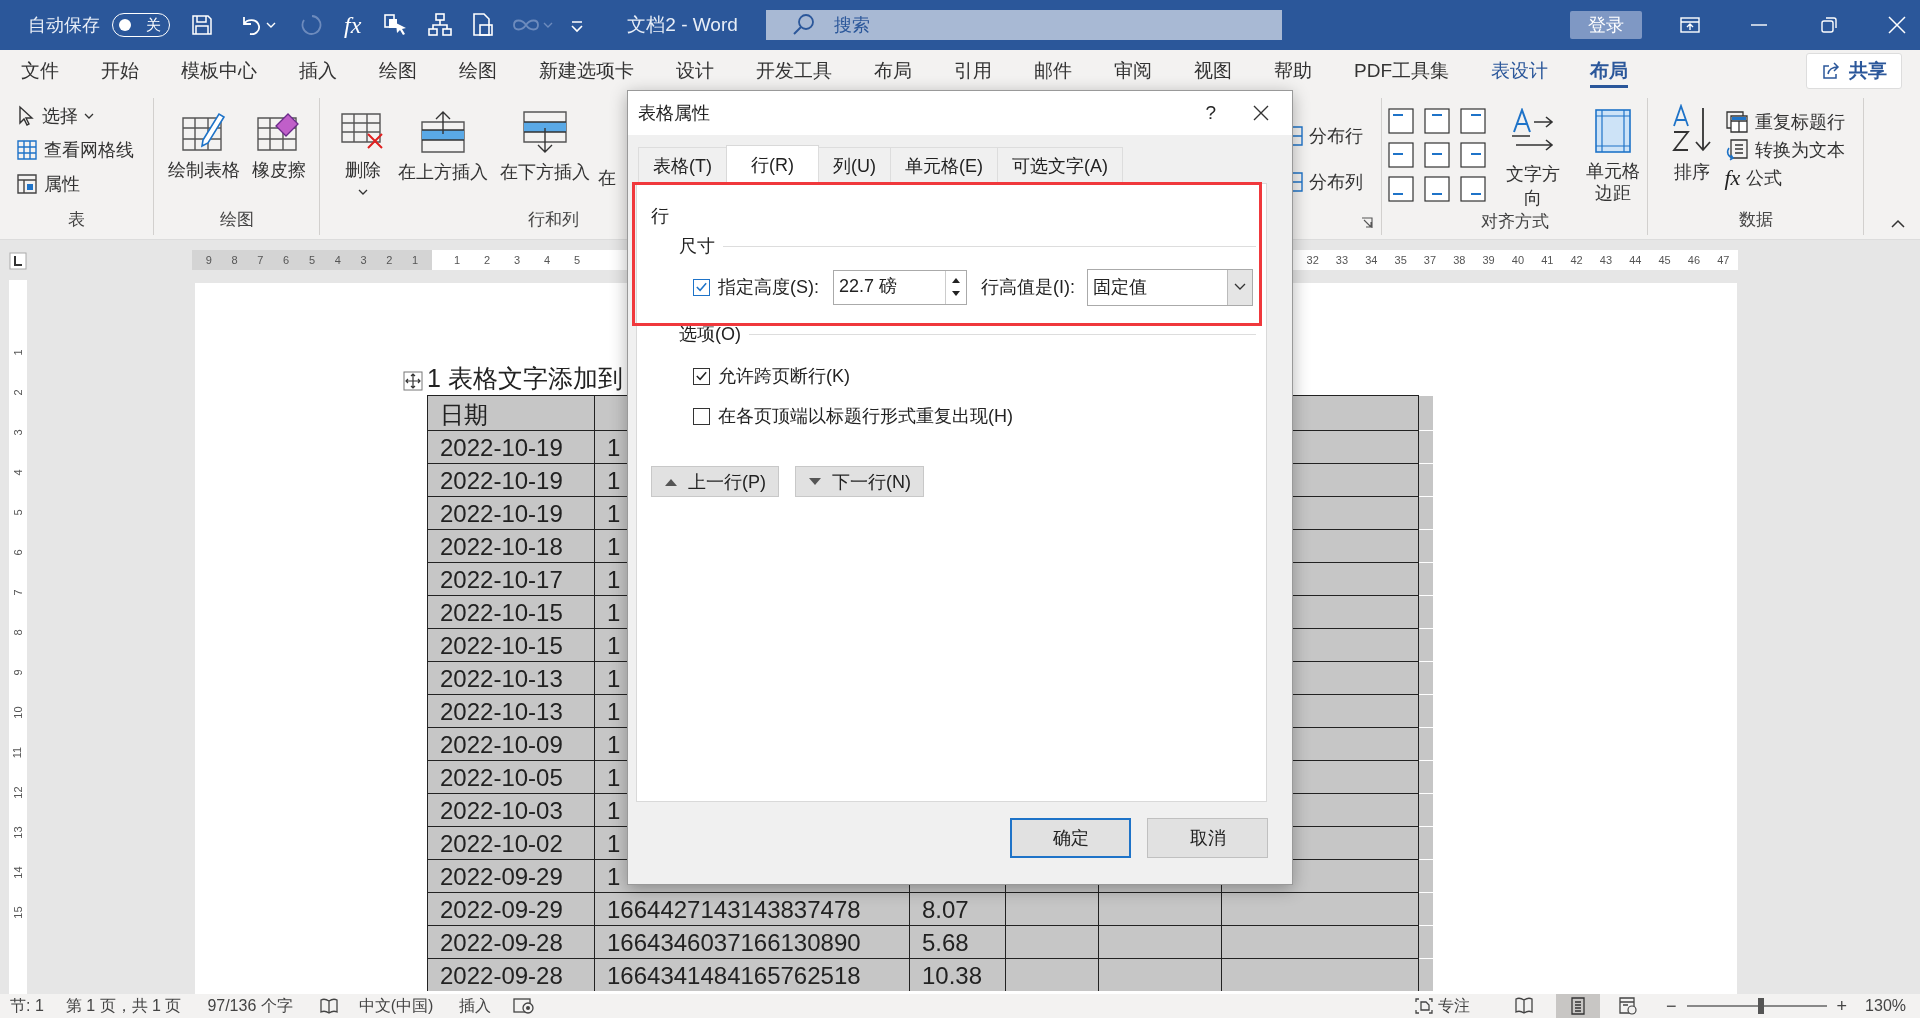 Image resolution: width=1920 pixels, height=1018 pixels. Describe the element at coordinates (772, 164) in the screenshot. I see `dialog-tab: 行(R)` at that location.